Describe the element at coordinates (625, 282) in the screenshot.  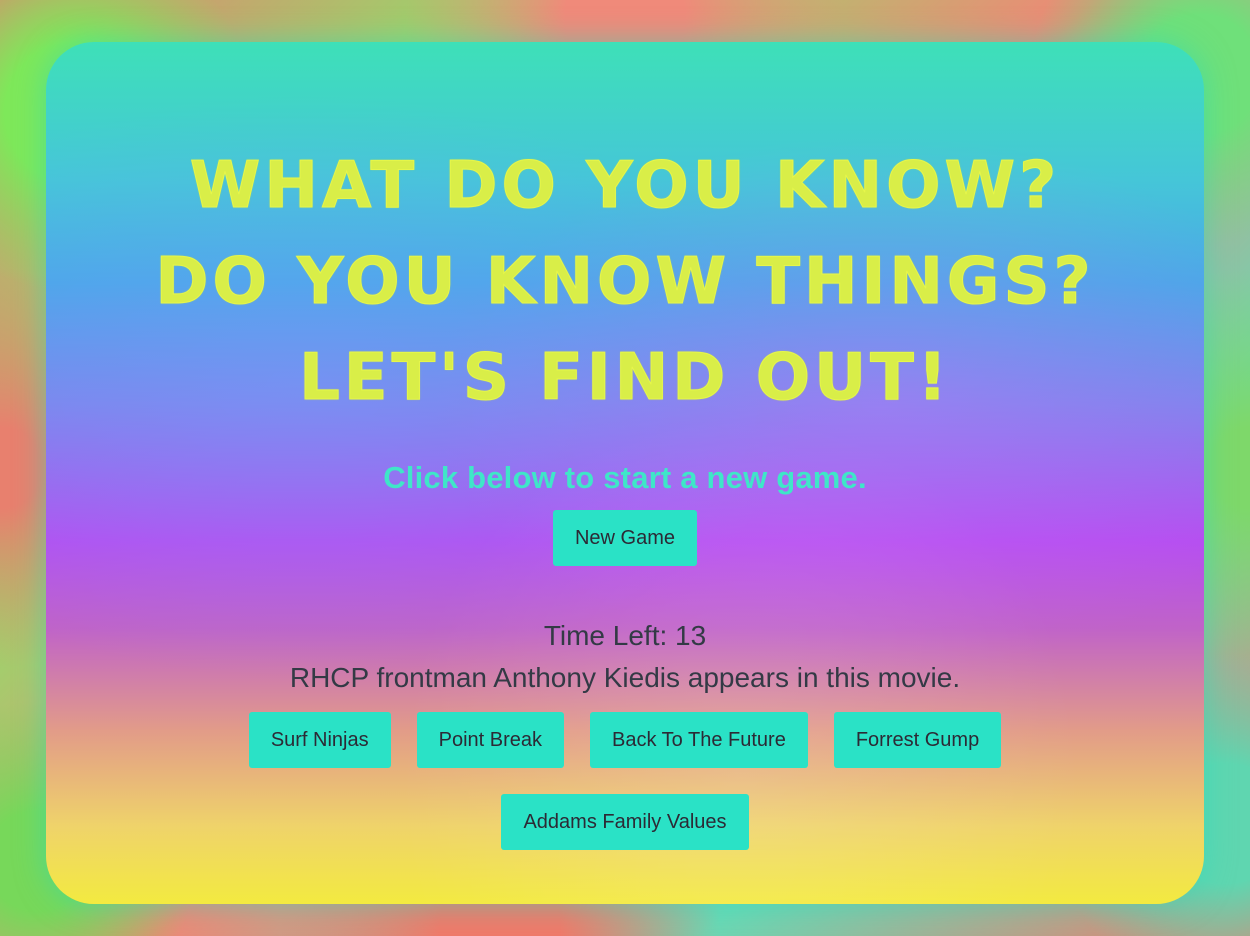
I see `title-line-2: DO YOU KNOW THINGS?` at that location.